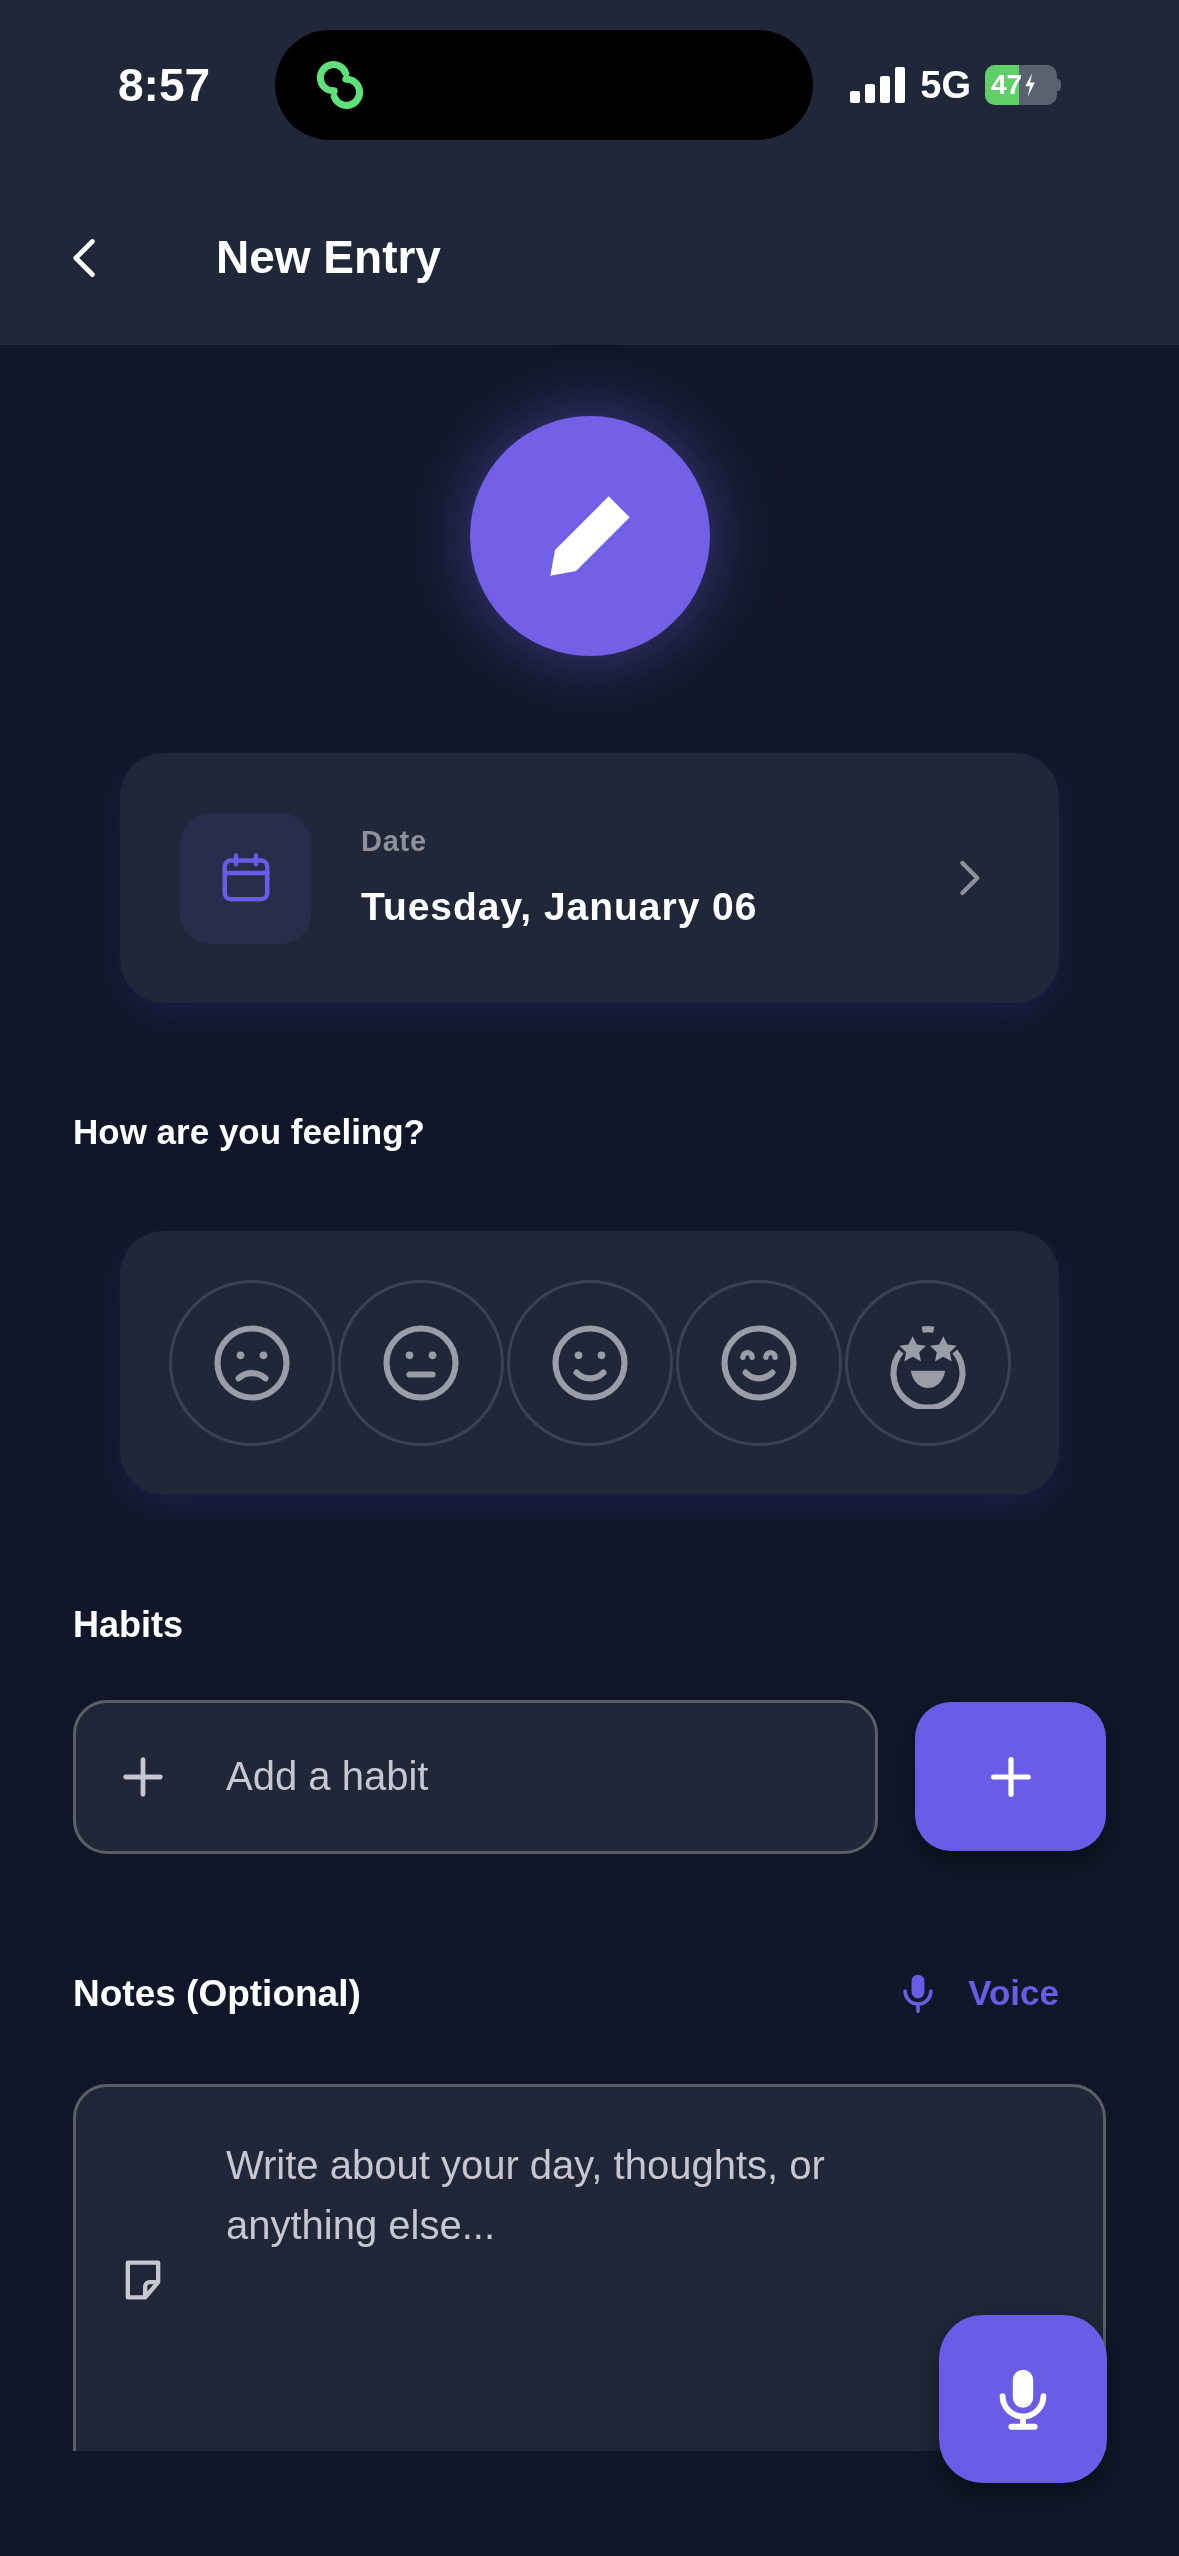 The height and width of the screenshot is (2556, 1179). I want to click on date-card: Date Tuesday, January 06, so click(589, 878).